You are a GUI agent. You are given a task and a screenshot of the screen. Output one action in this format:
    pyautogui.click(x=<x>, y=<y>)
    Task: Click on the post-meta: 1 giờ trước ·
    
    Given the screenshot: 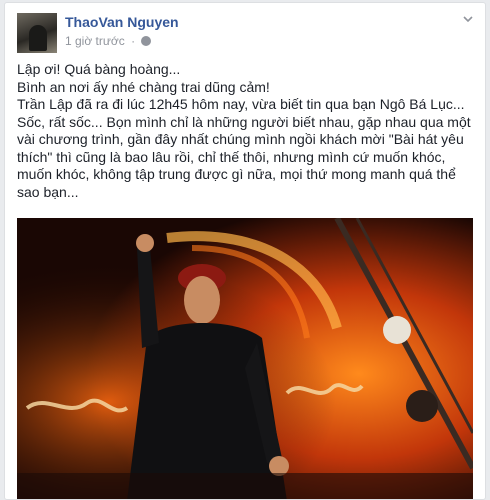 What is the action you would take?
    pyautogui.click(x=108, y=41)
    